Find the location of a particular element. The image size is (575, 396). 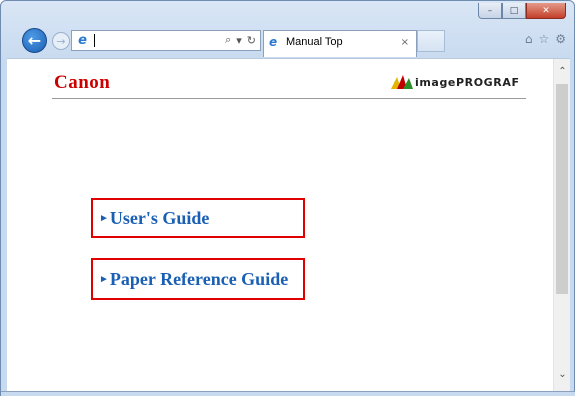

window-caption-buttons: – □ ✕ is located at coordinates (522, 11).